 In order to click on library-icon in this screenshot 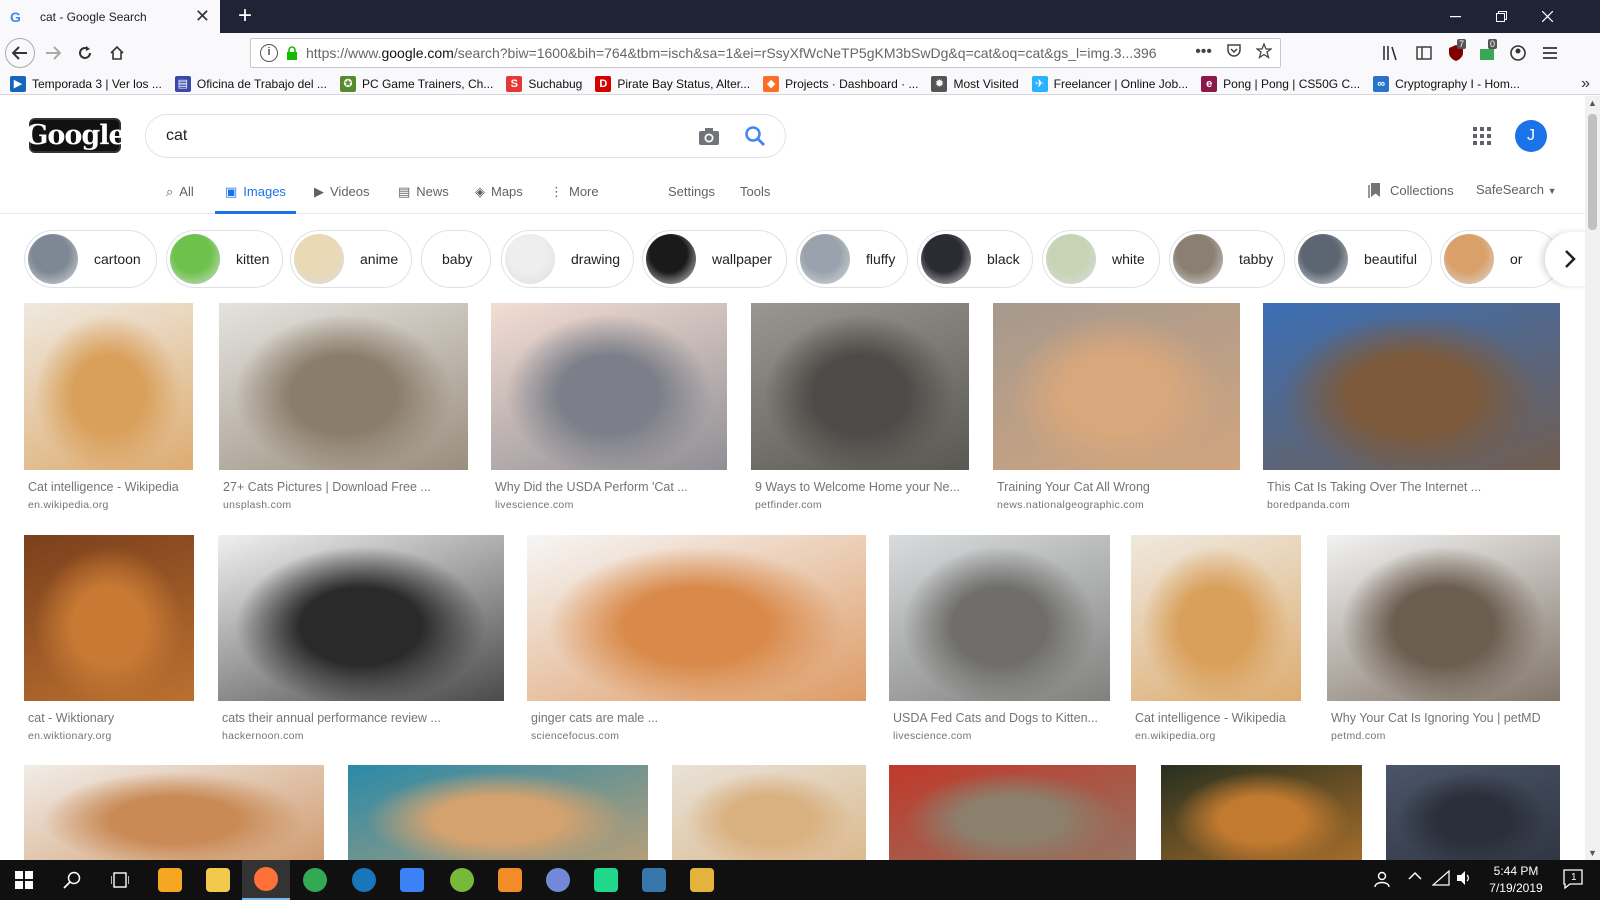, I will do `click(1391, 53)`.